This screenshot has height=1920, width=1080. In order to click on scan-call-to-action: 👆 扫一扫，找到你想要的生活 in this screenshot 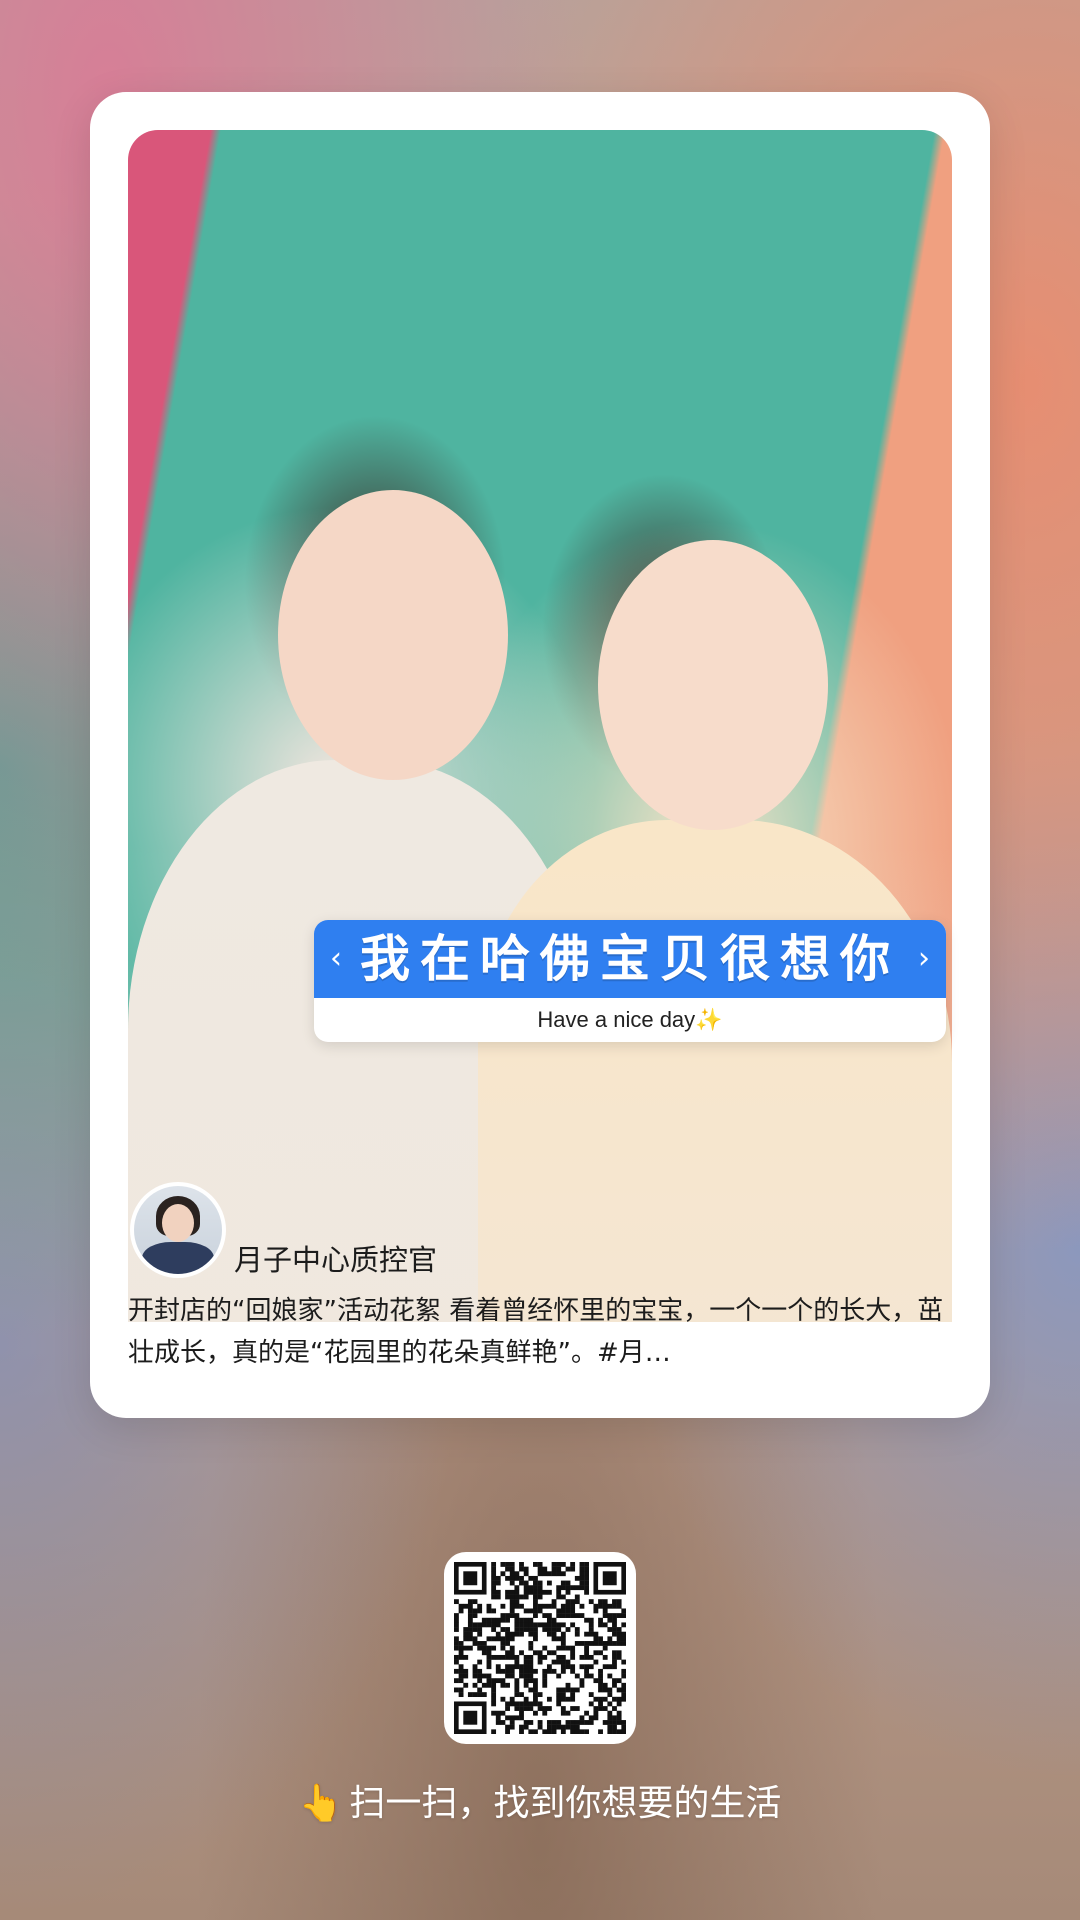, I will do `click(540, 1804)`.